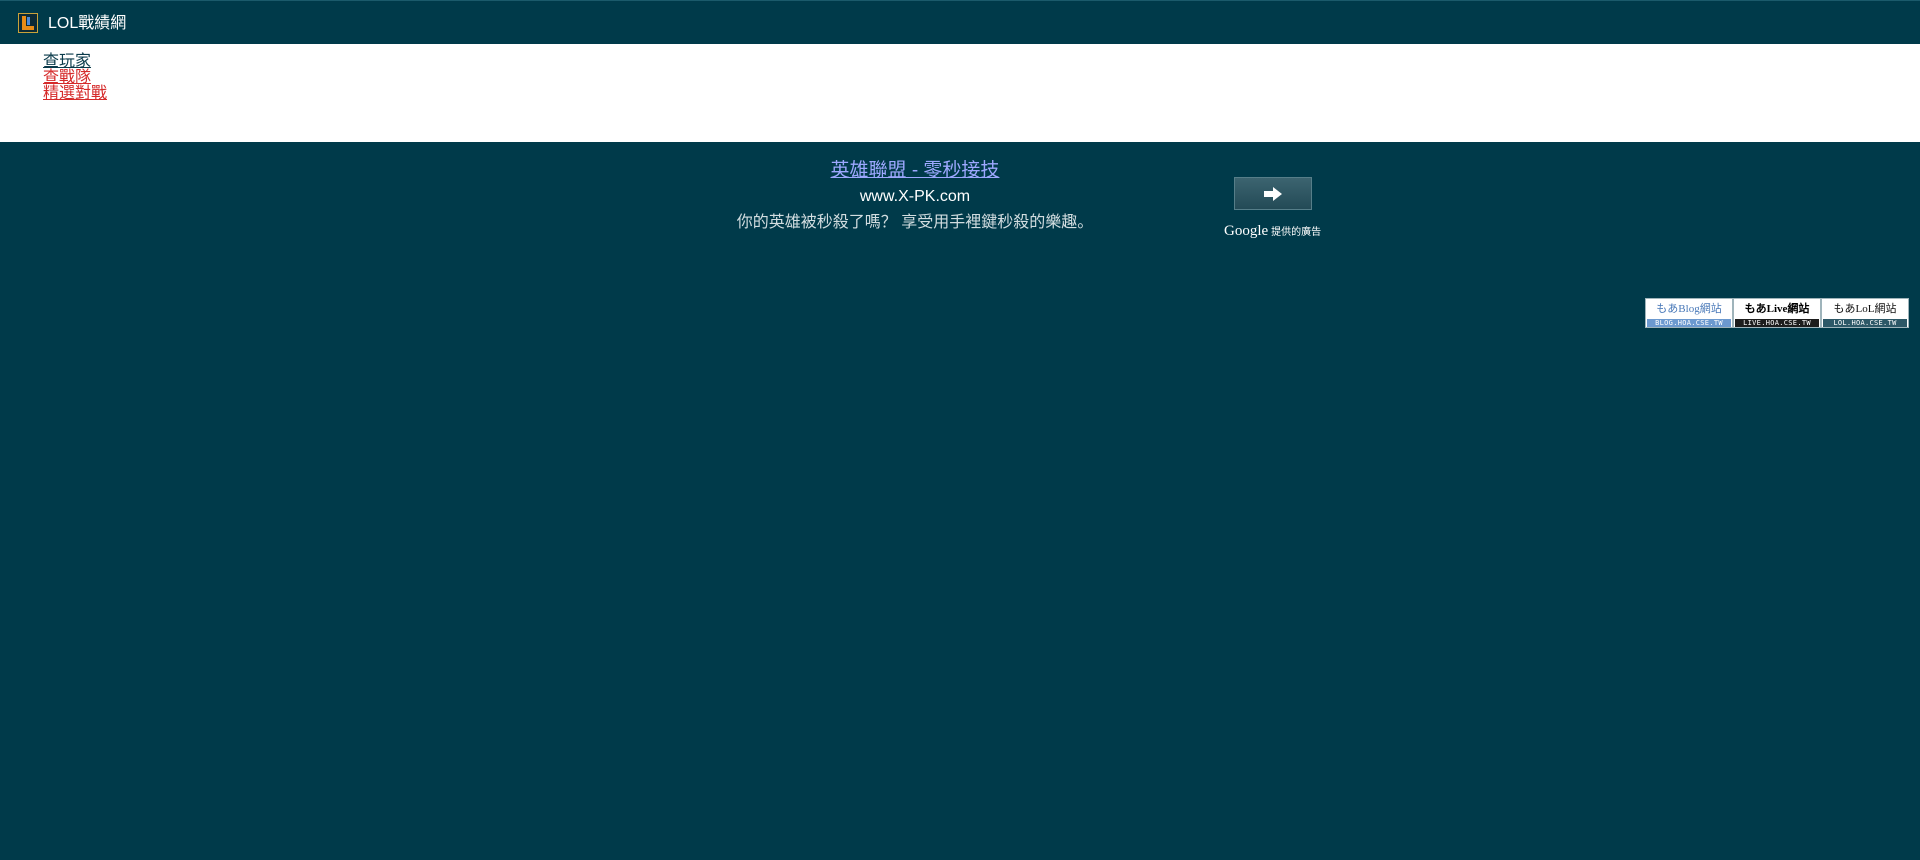  What do you see at coordinates (75, 94) in the screenshot?
I see `nav-link-featured-matches: 精選對戰` at bounding box center [75, 94].